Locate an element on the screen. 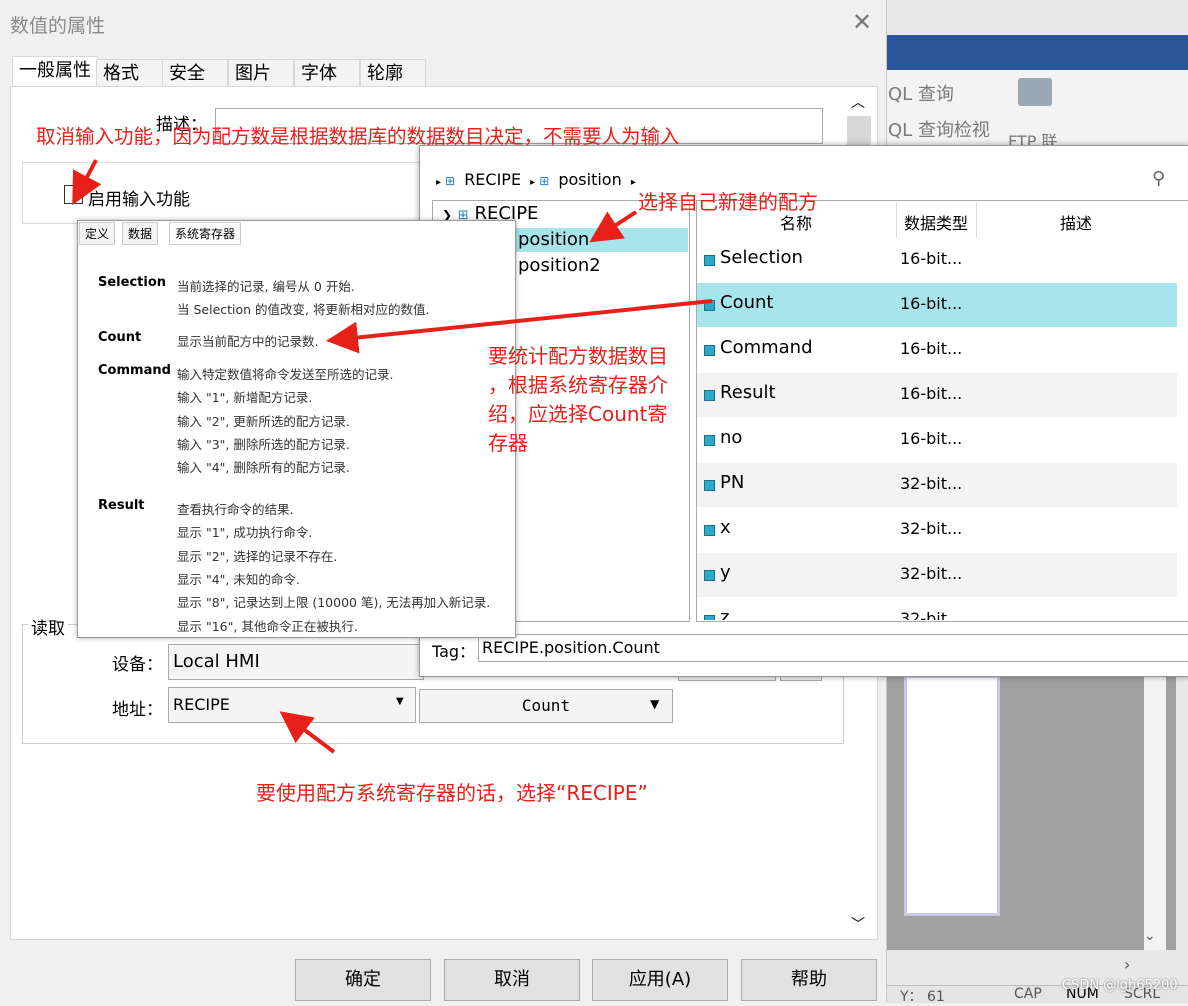 The width and height of the screenshot is (1188, 1006). arrow-to-position is located at coordinates (613, 226).